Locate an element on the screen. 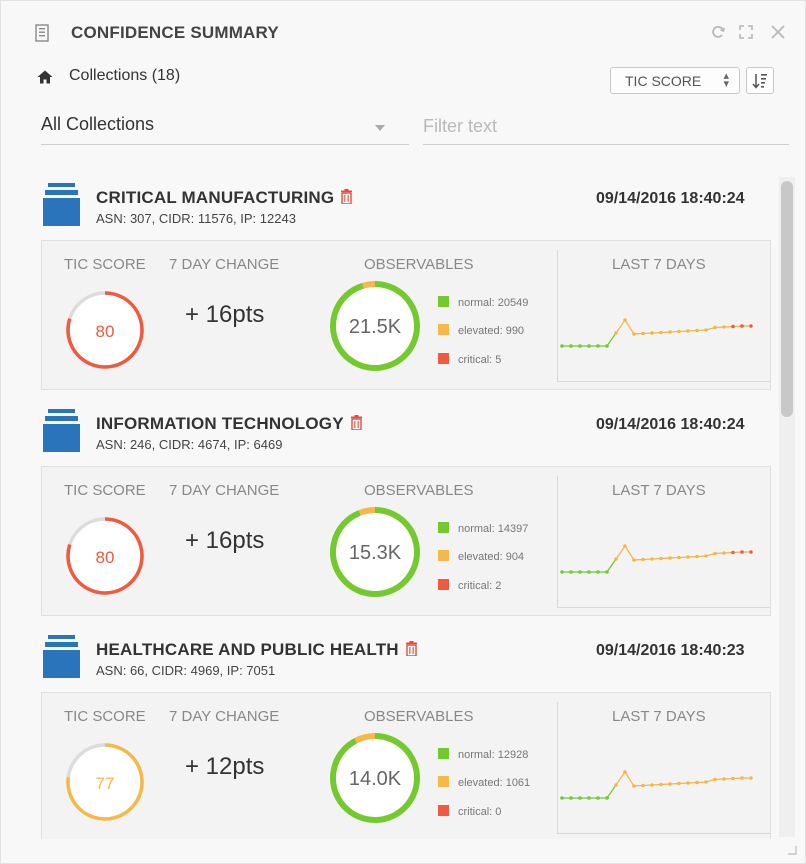 The height and width of the screenshot is (864, 806). collection-name: CRITICAL MANUFACTURING is located at coordinates (224, 198).